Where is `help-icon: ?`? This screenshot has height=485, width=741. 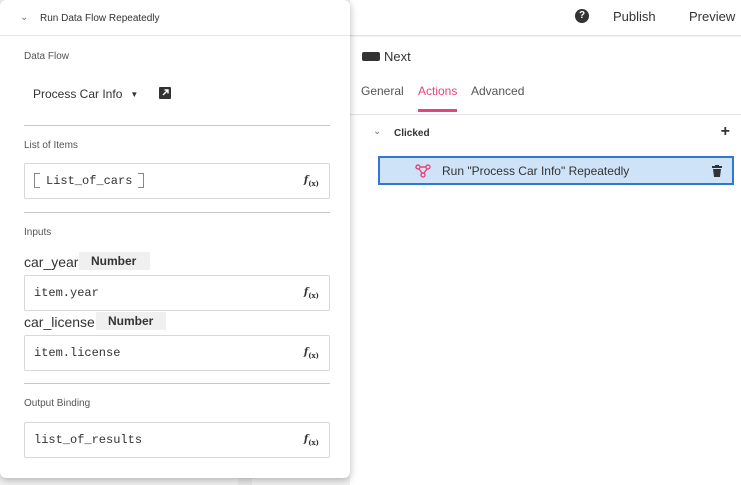
help-icon: ? is located at coordinates (582, 16).